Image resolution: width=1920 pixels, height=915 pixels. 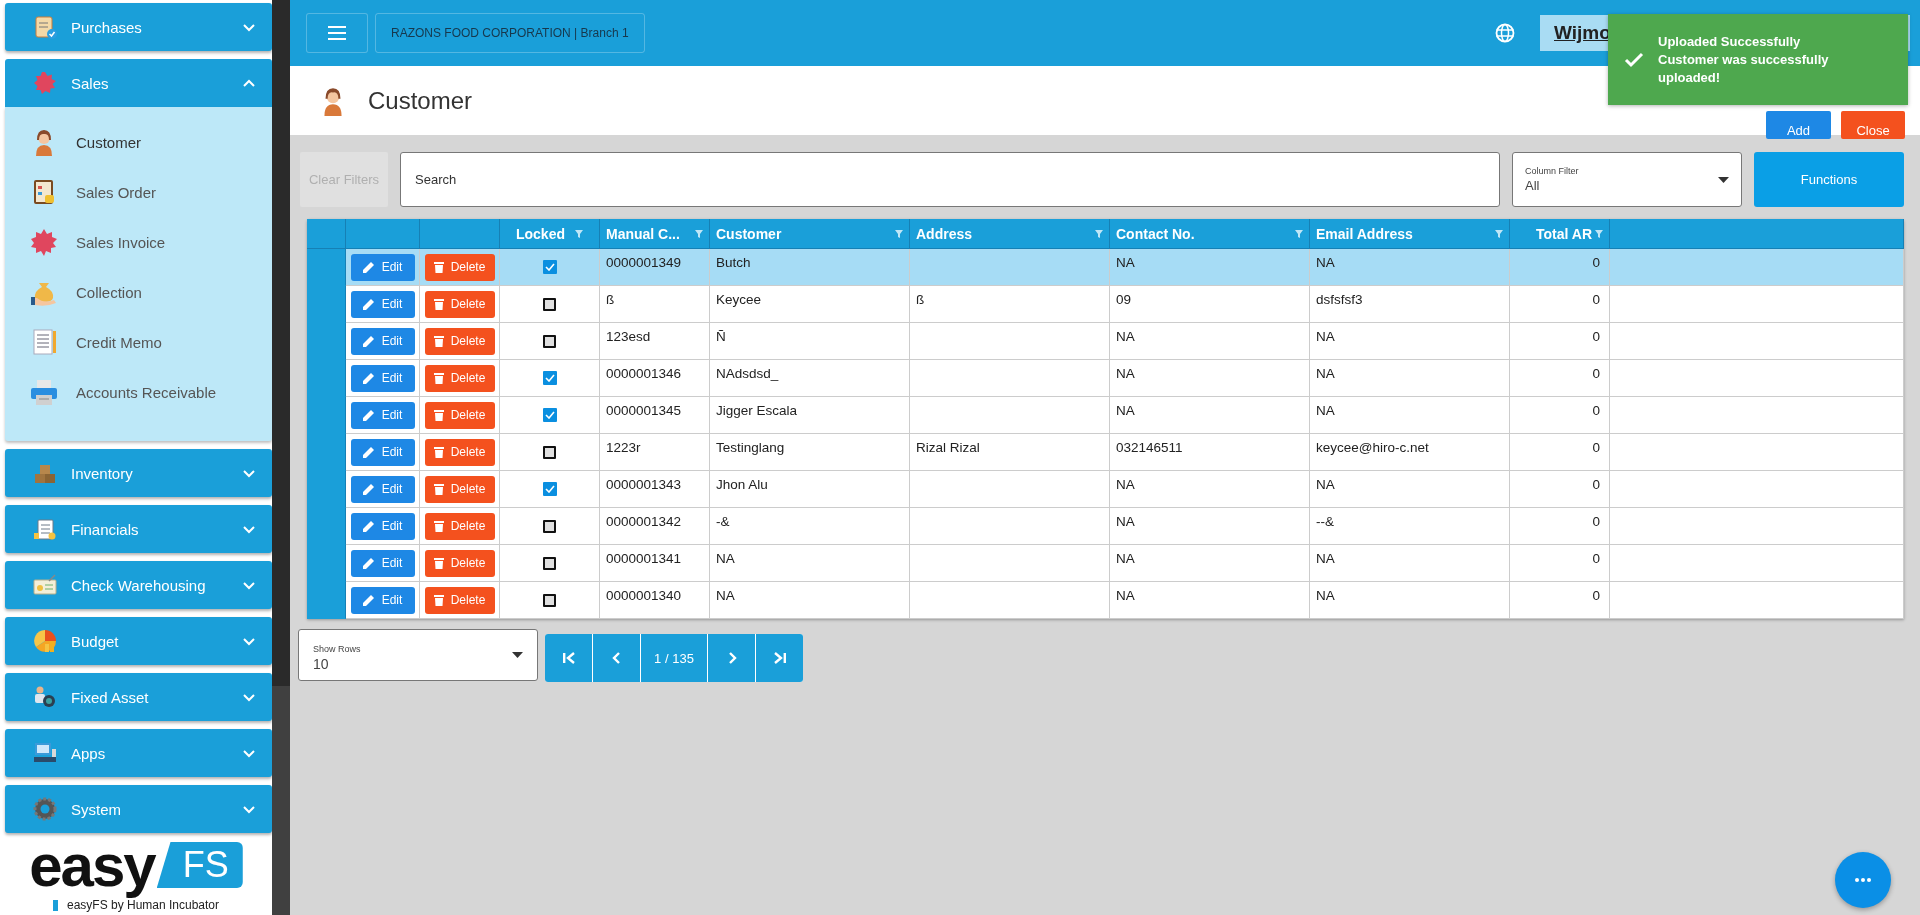 What do you see at coordinates (45, 83) in the screenshot?
I see `sale-tag-icon` at bounding box center [45, 83].